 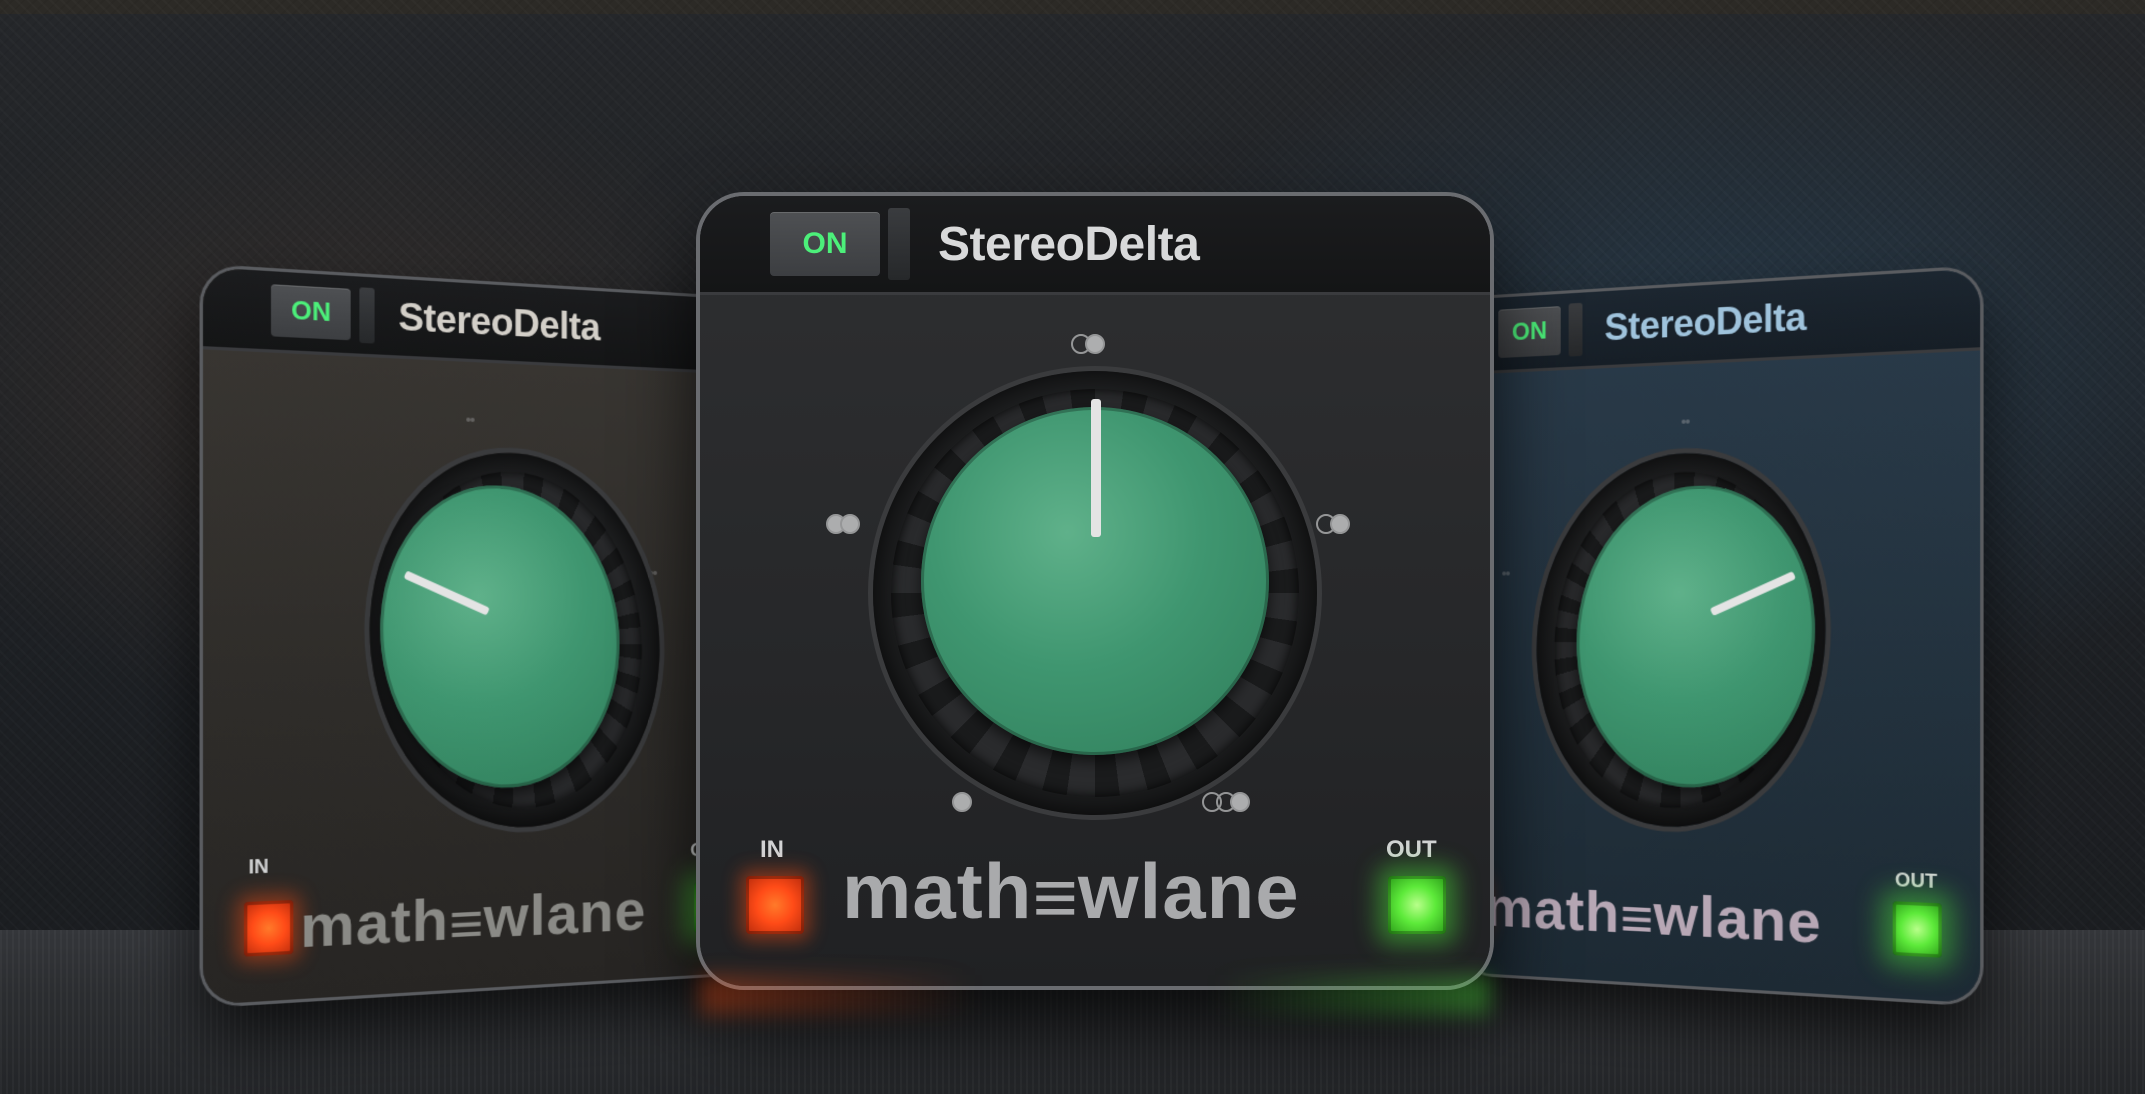 I want to click on led-floor-glow, so click(x=1095, y=995).